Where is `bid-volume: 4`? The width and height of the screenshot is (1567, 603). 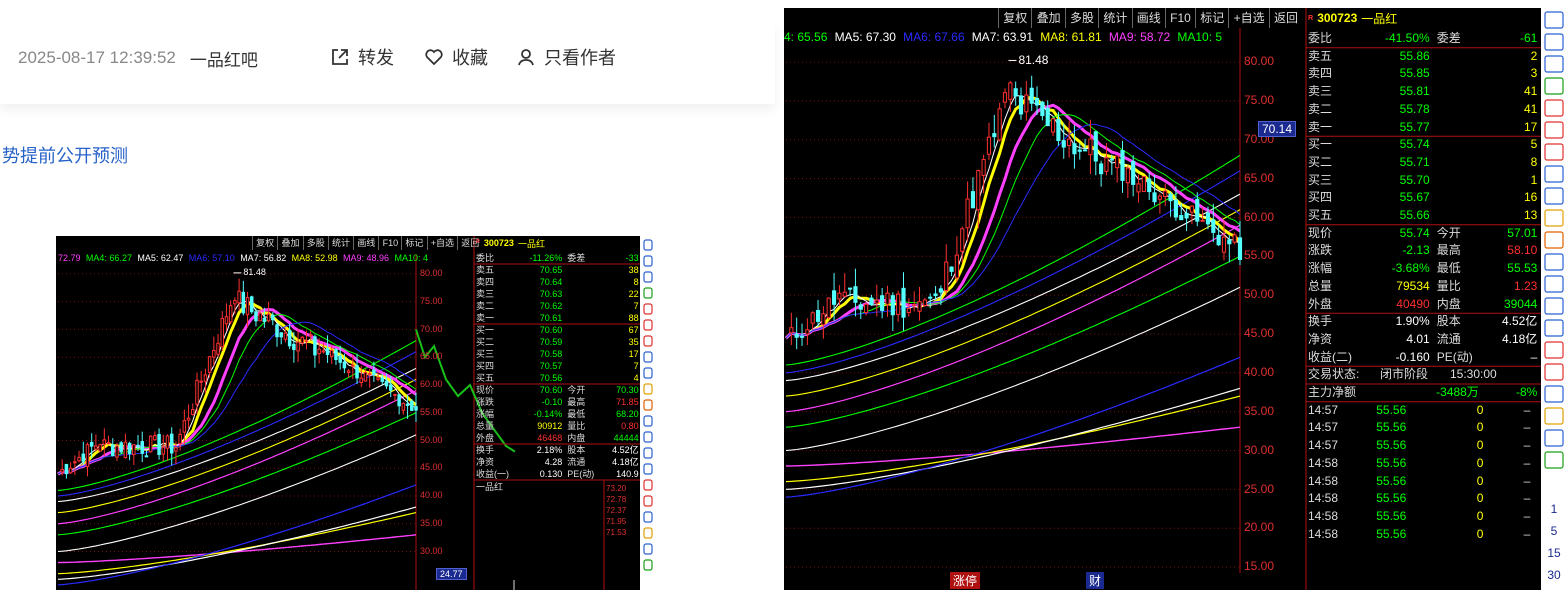
bid-volume: 4 is located at coordinates (636, 378).